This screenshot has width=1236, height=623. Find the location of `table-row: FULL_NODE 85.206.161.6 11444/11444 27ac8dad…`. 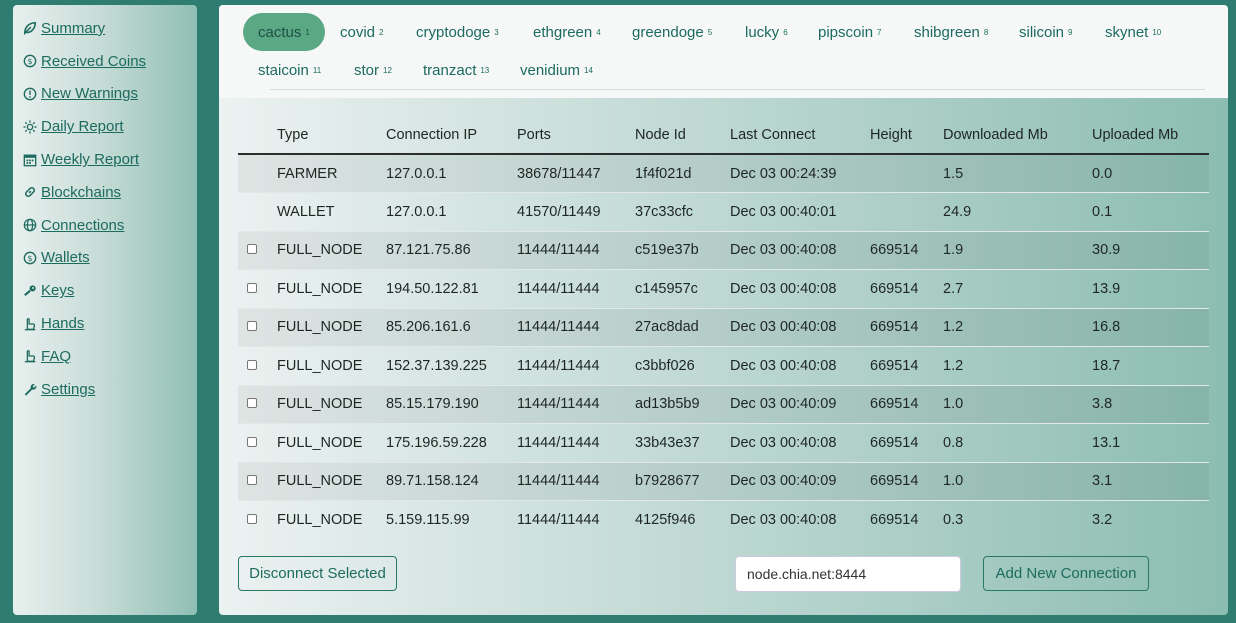

table-row: FULL_NODE 85.206.161.6 11444/11444 27ac8dad… is located at coordinates (723, 327).